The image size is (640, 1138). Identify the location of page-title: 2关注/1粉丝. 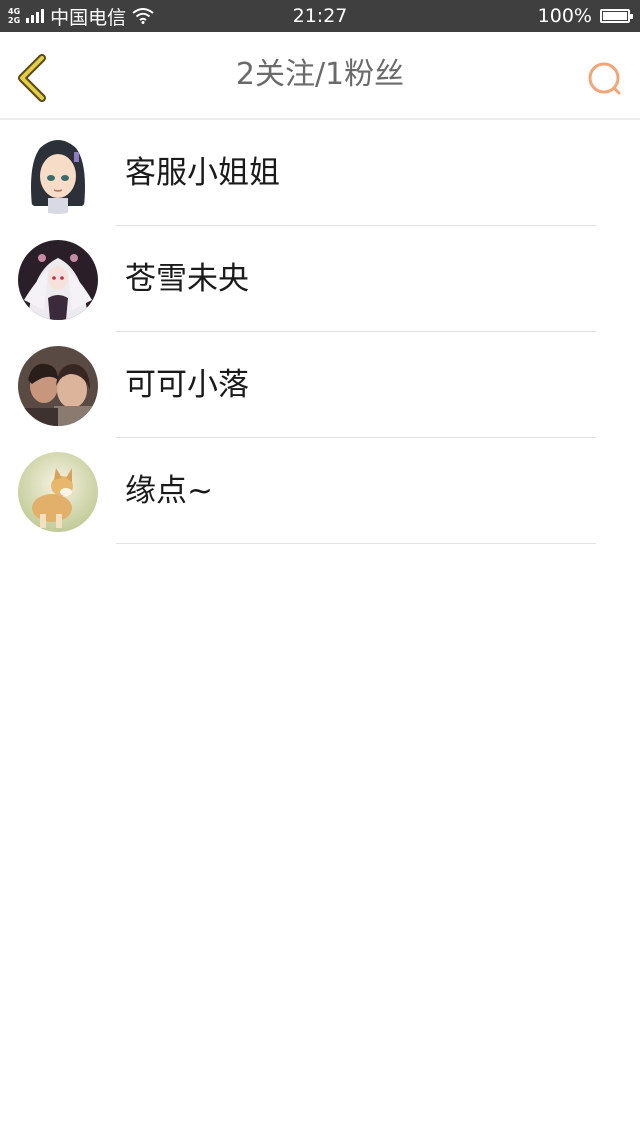
(320, 74).